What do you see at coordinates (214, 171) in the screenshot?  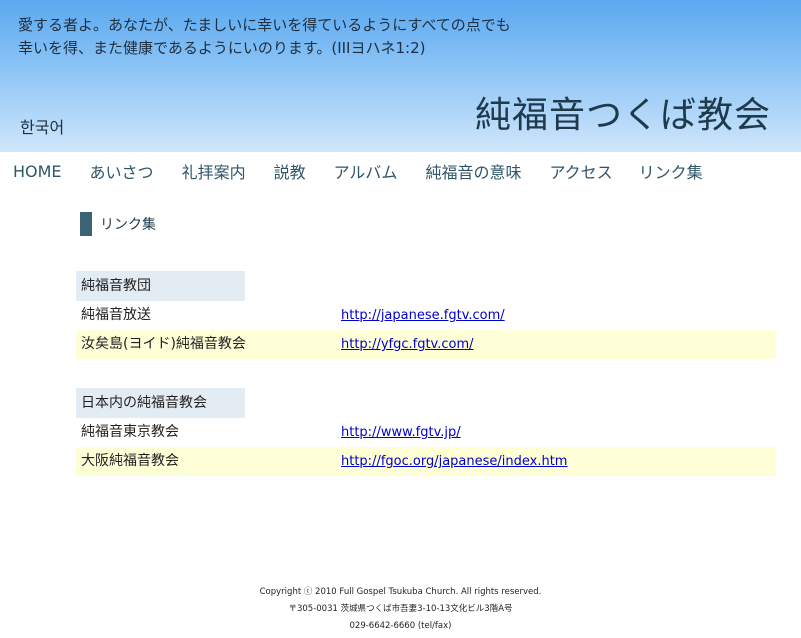 I see `nav-worship-info: 礼拝案内` at bounding box center [214, 171].